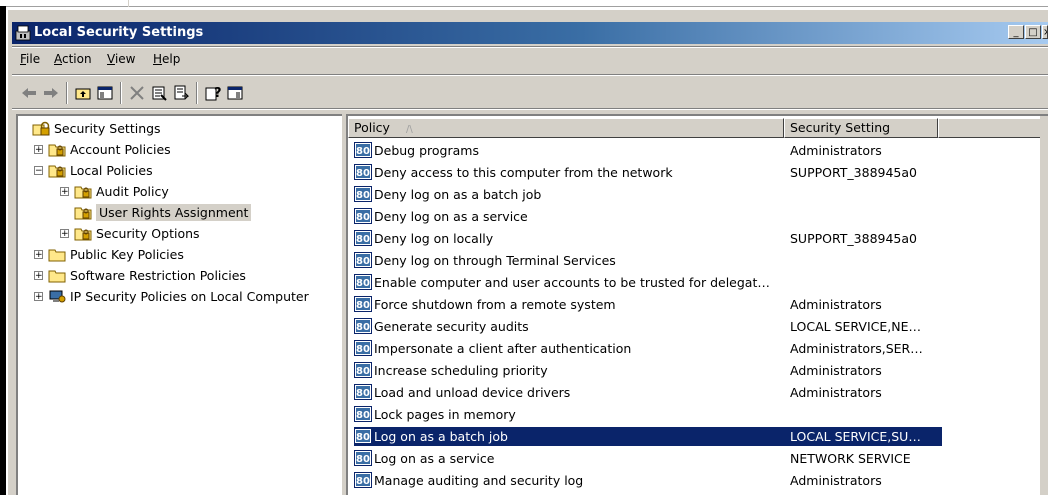  I want to click on policy-row: 80 Debug programs Administrators, so click(698, 151).